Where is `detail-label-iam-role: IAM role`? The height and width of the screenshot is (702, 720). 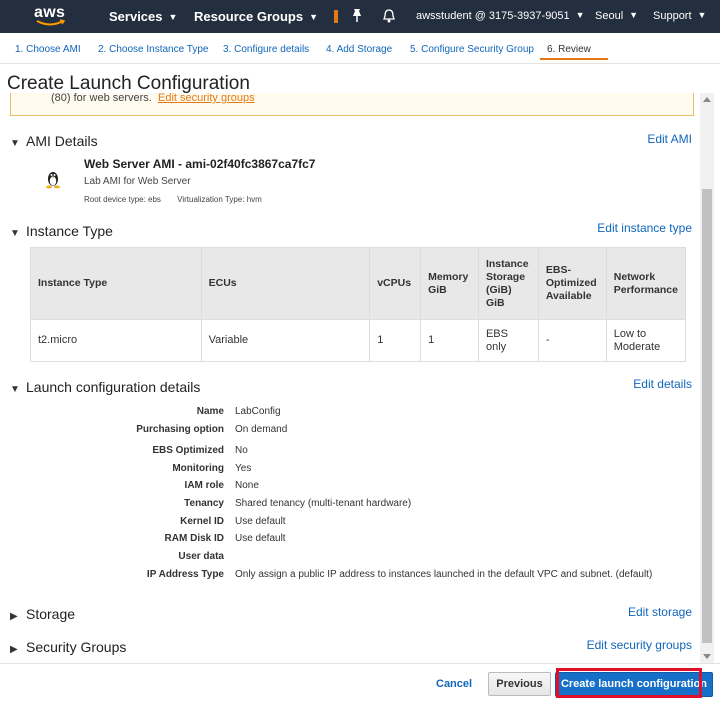 detail-label-iam-role: IAM role is located at coordinates (204, 485).